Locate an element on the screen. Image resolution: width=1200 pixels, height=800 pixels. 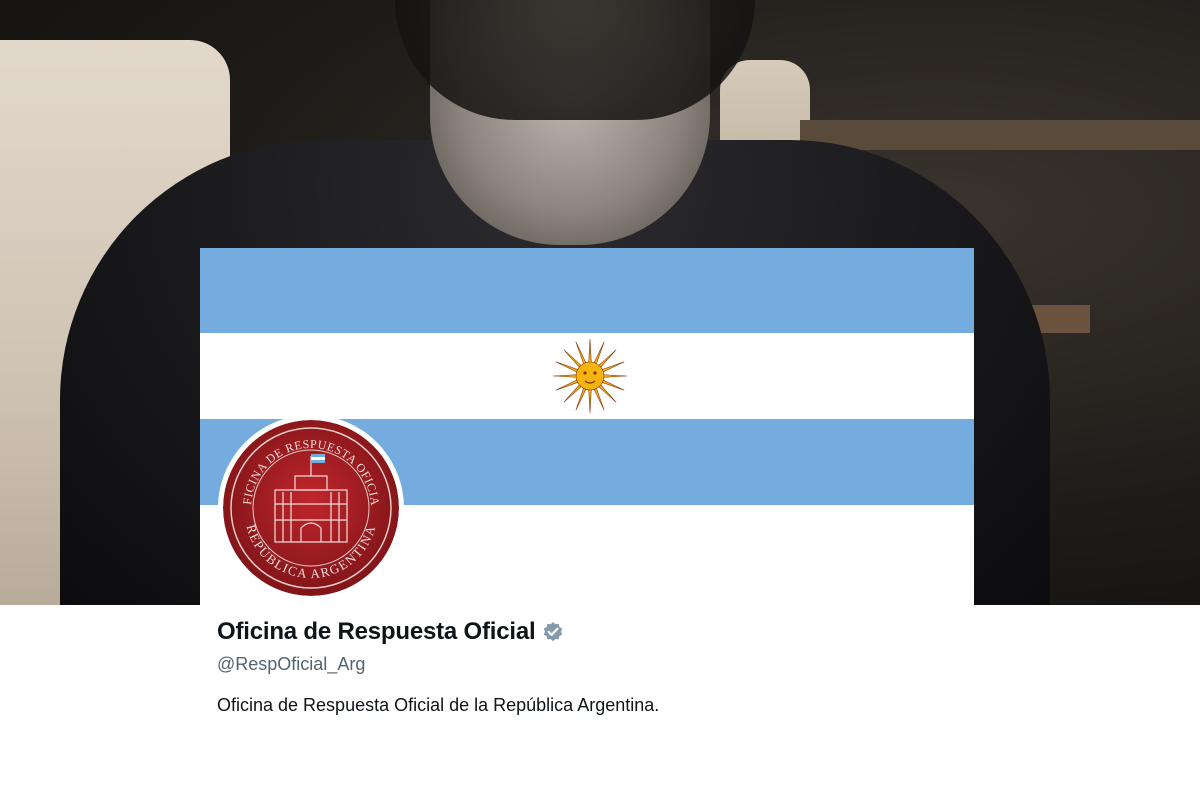
flag-stripe-top is located at coordinates (587, 290).